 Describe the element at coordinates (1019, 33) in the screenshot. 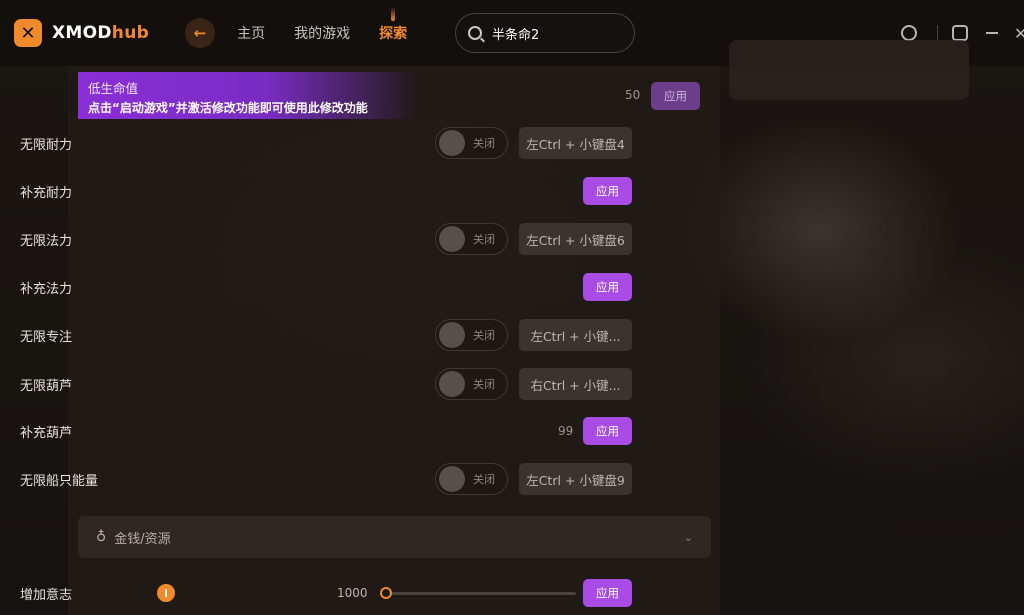

I see `close-icon: ✕` at that location.